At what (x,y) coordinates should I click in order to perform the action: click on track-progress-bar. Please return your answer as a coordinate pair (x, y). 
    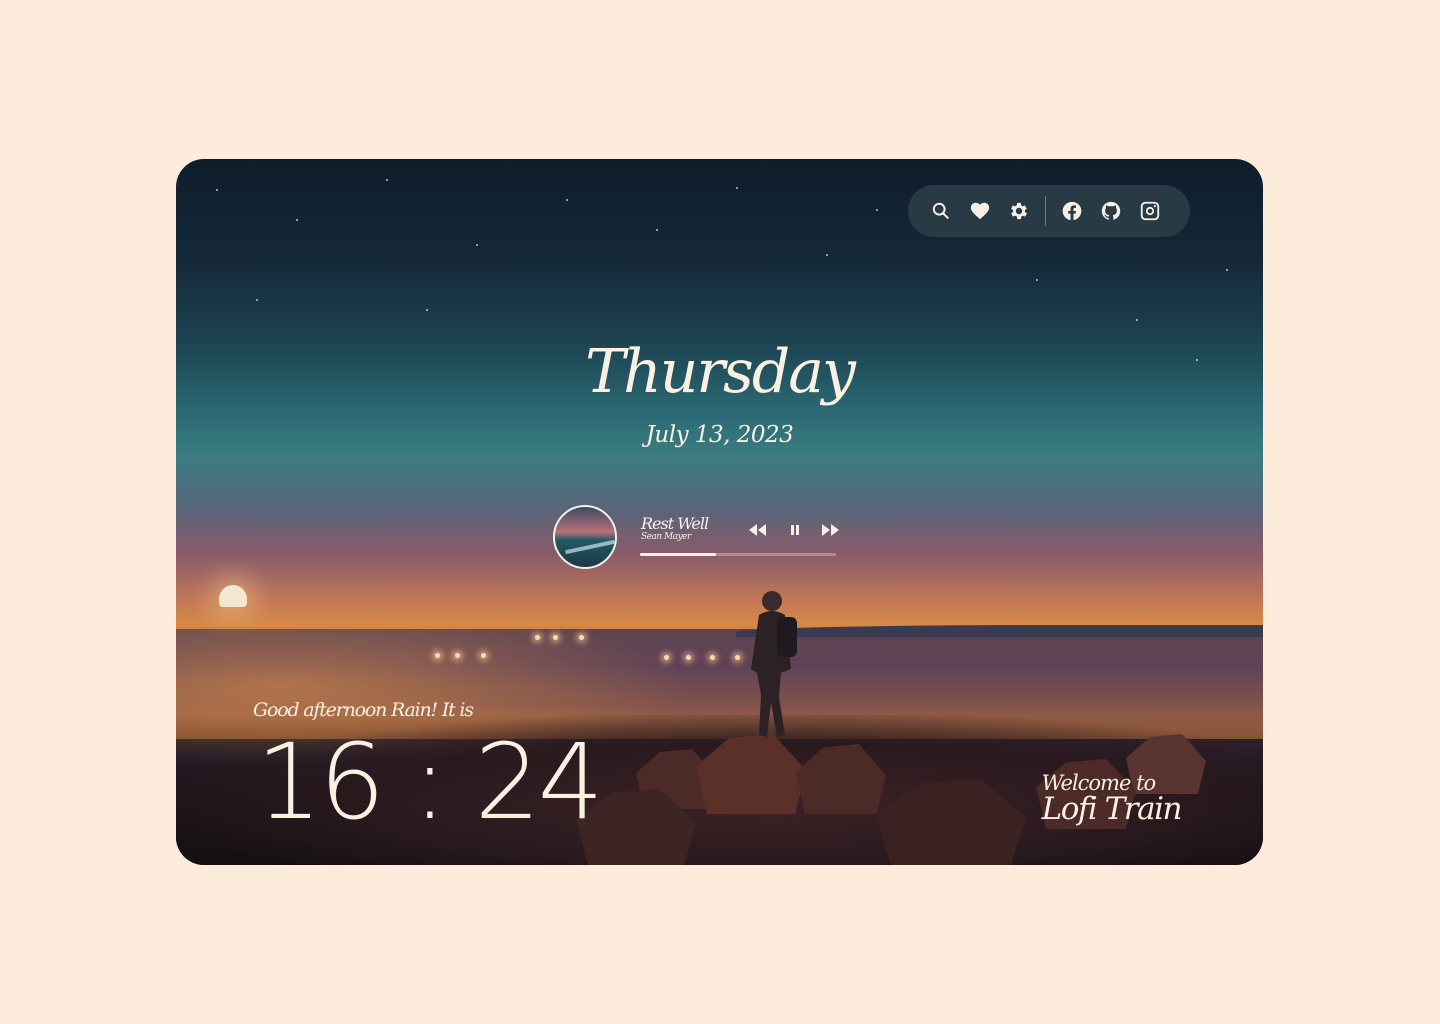
    Looking at the image, I should click on (738, 554).